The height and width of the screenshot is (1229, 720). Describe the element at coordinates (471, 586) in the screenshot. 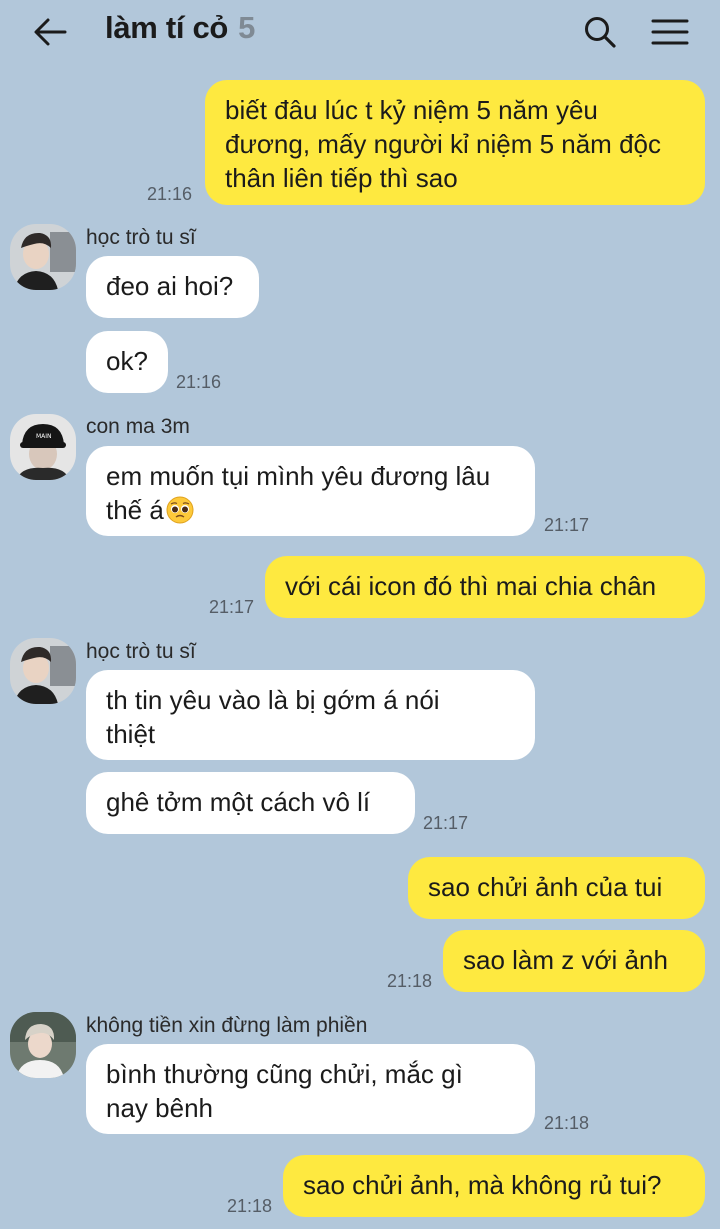

I see `message-line: với cái icon đó thì mai chia chân` at that location.